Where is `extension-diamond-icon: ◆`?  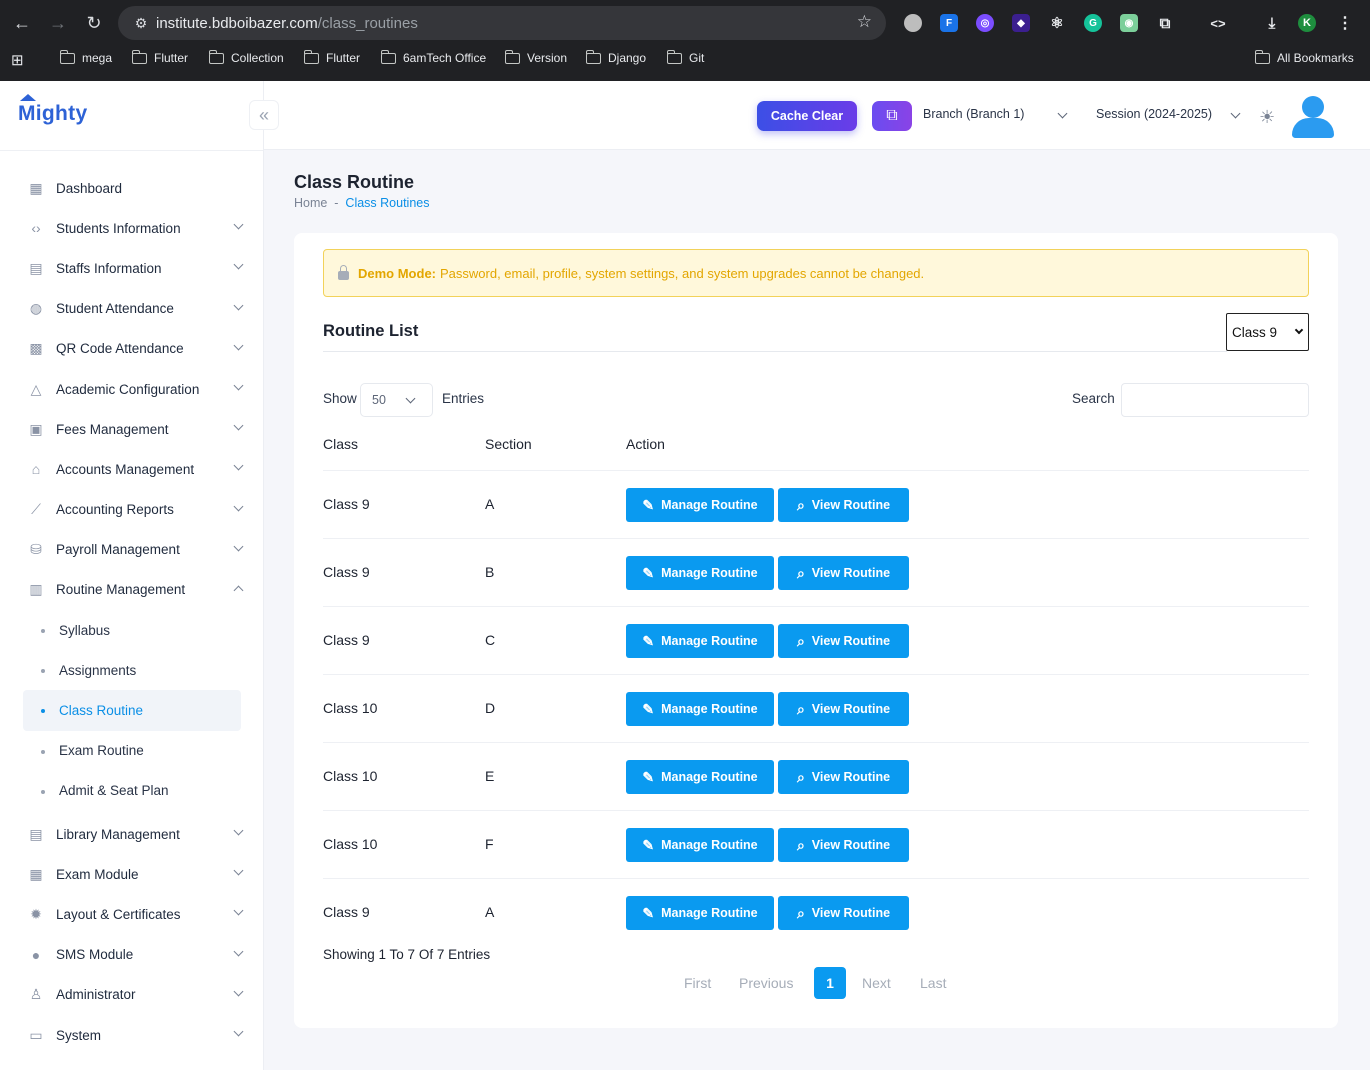
extension-diamond-icon: ◆ is located at coordinates (1021, 23).